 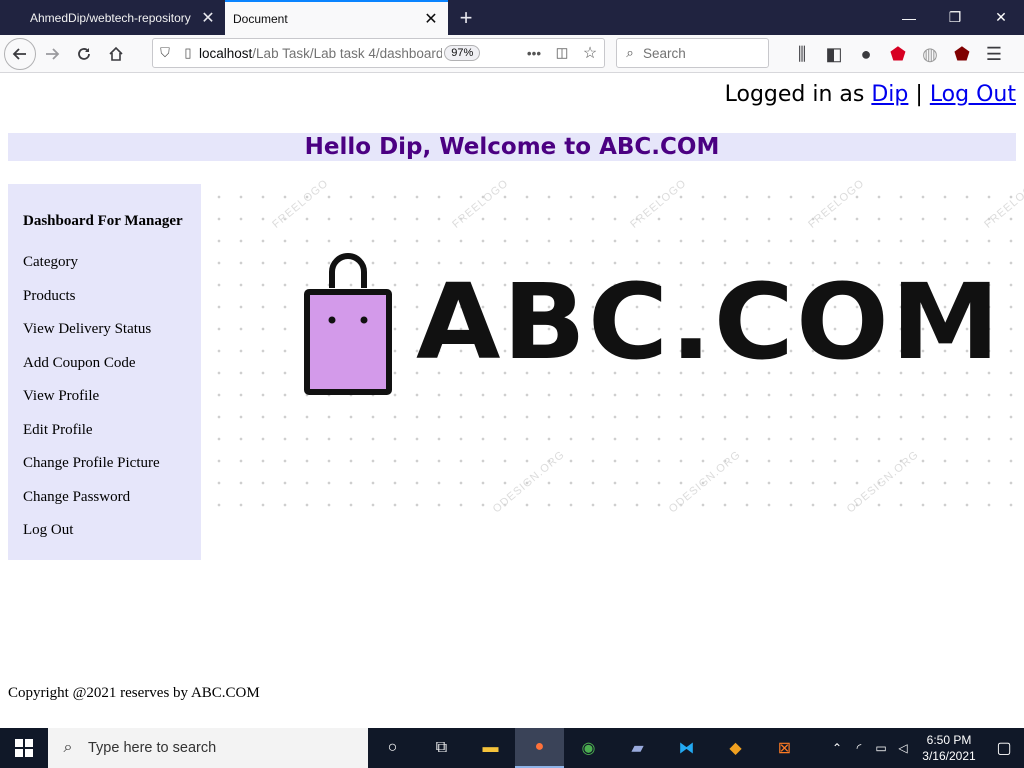 I want to click on chrome-icon: ◉, so click(x=588, y=748).